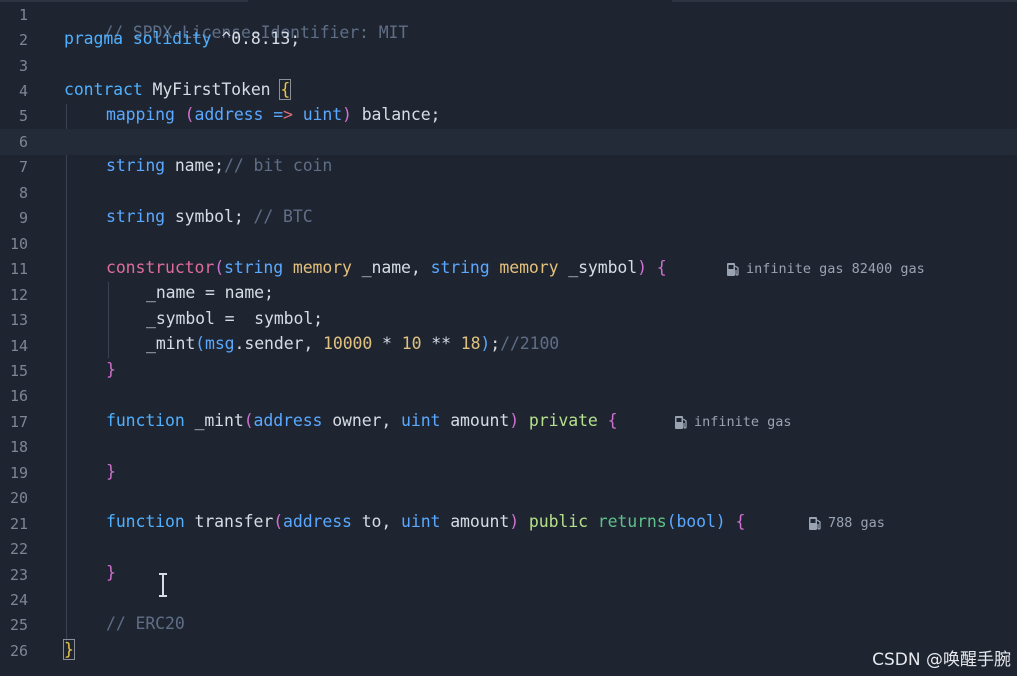  I want to click on editor-line: 24, so click(508, 599).